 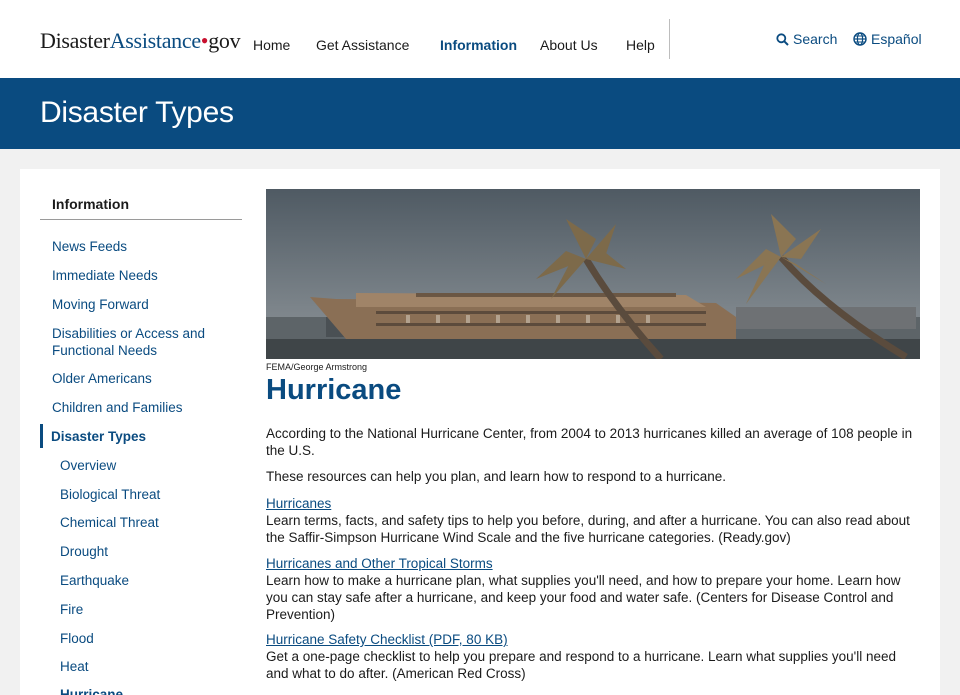 I want to click on resource-link-safety-checklist: Hurricane Safety Checklist (PDF, 80 KB), so click(x=387, y=639).